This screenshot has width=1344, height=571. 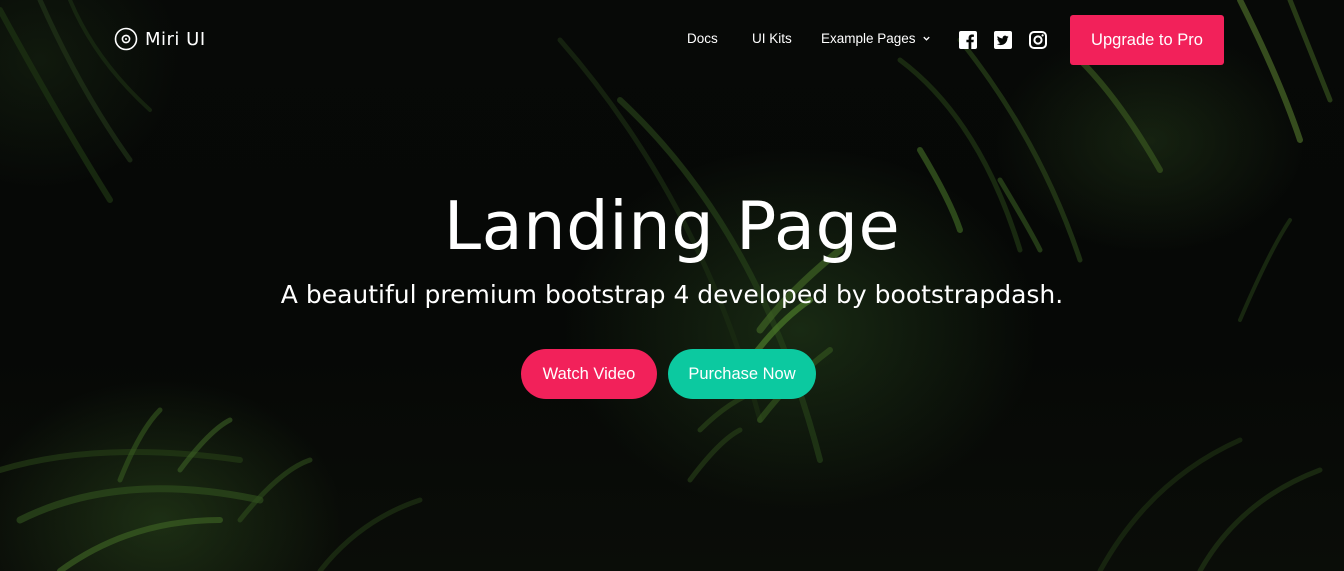 What do you see at coordinates (1147, 40) in the screenshot?
I see `upgrade-to-pro-button: Upgrade to Pro` at bounding box center [1147, 40].